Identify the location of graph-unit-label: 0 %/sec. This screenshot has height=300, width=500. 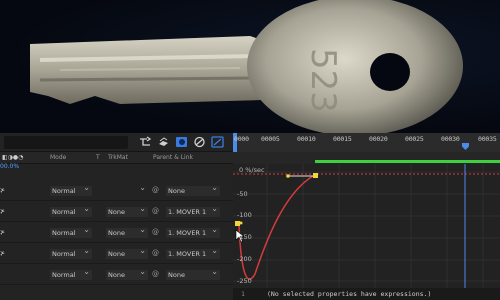
(252, 170).